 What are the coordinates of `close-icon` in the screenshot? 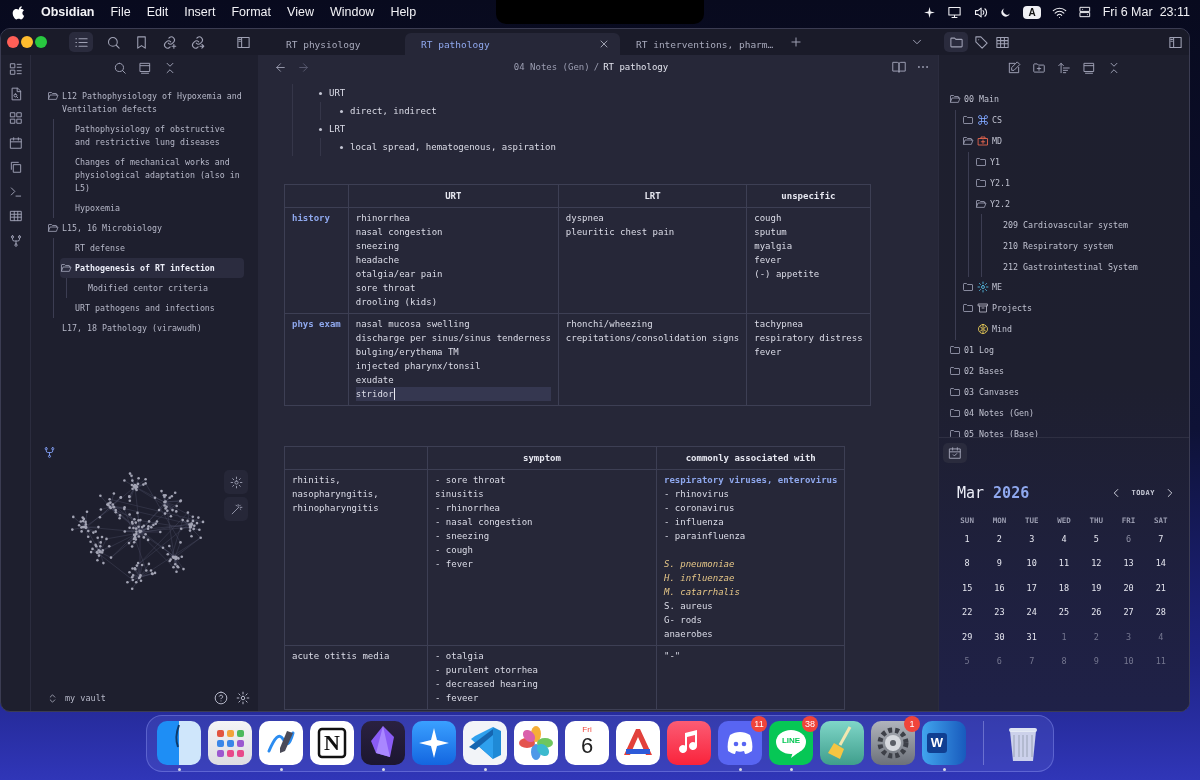 It's located at (604, 44).